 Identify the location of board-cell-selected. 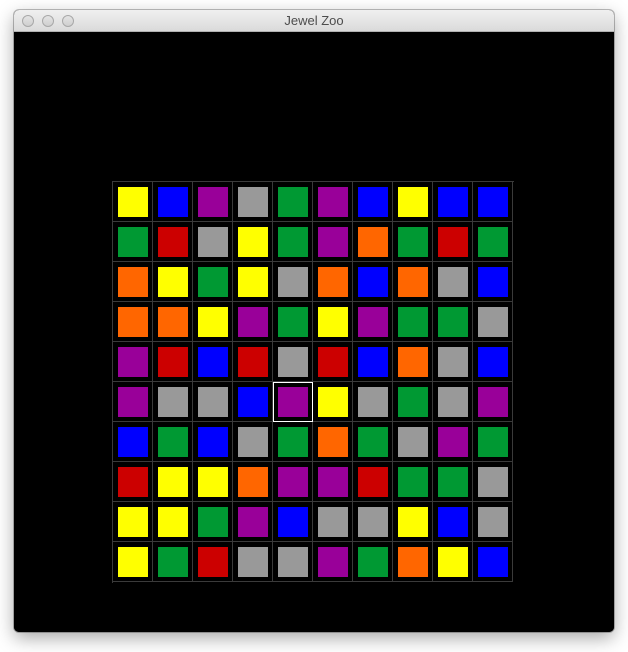
(293, 402).